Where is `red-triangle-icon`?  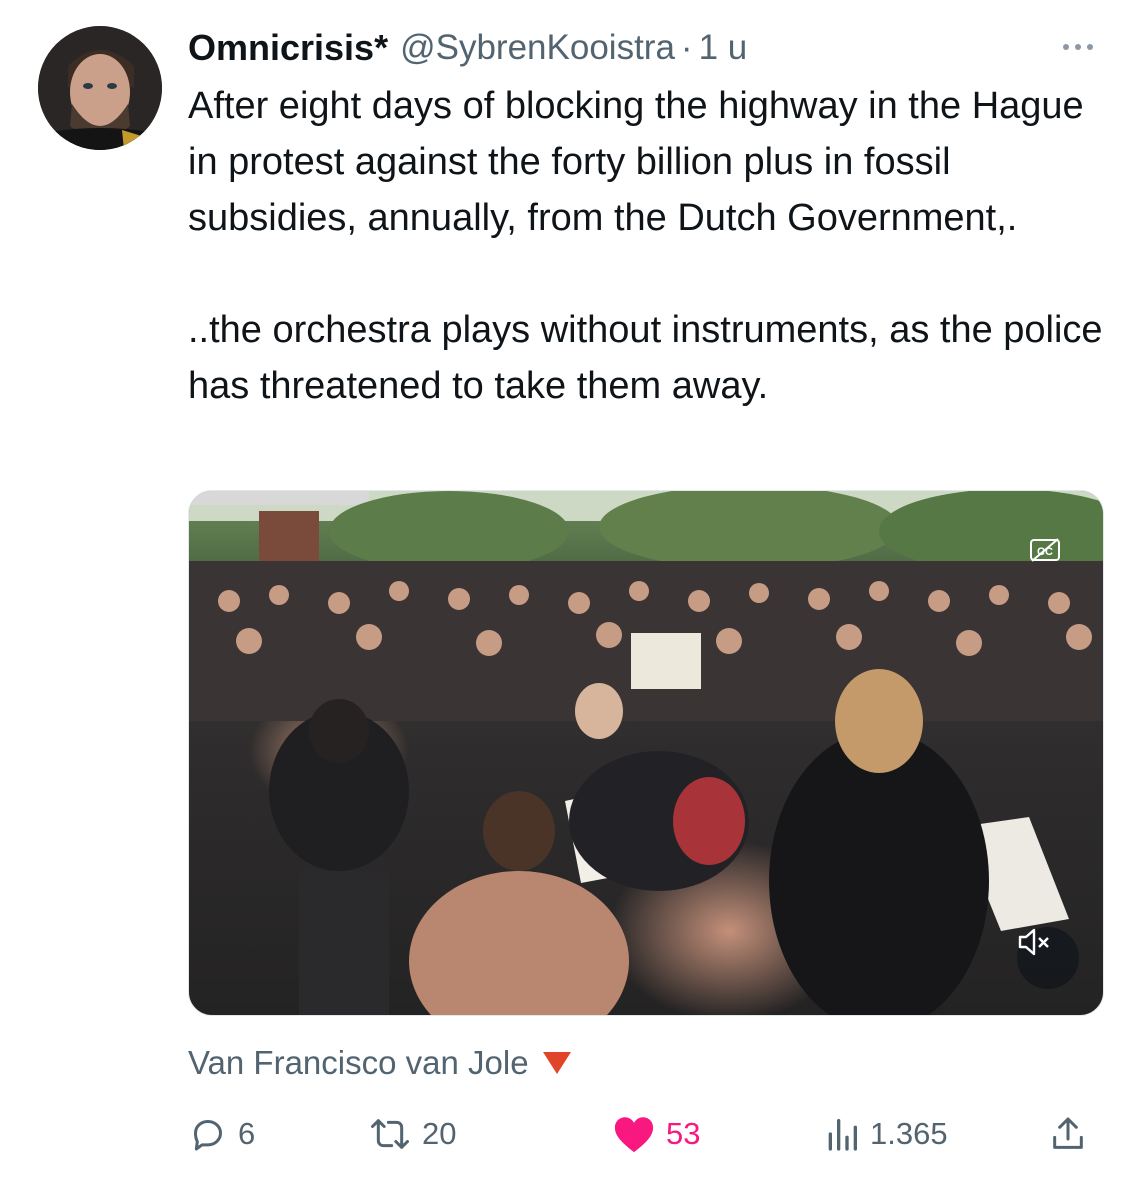 red-triangle-icon is located at coordinates (556, 1063).